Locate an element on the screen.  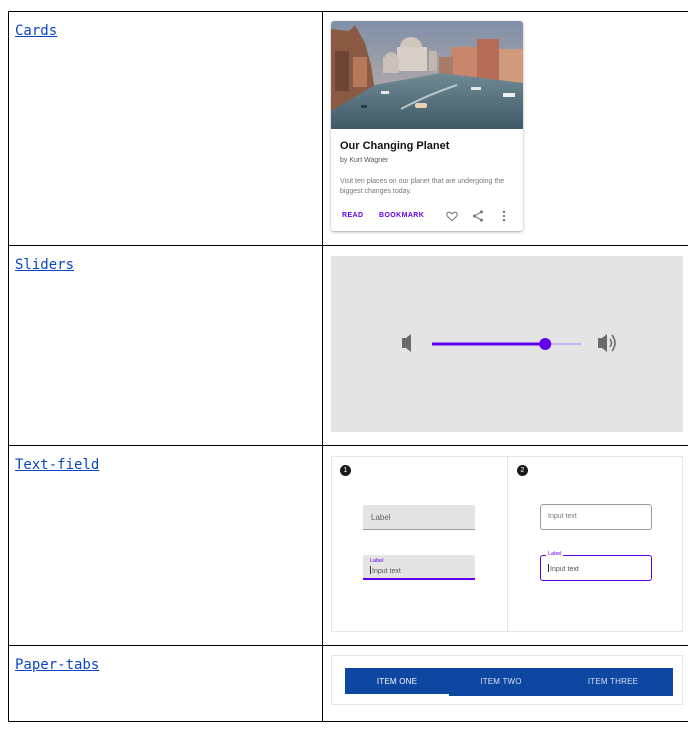
divider is located at coordinates (507, 544).